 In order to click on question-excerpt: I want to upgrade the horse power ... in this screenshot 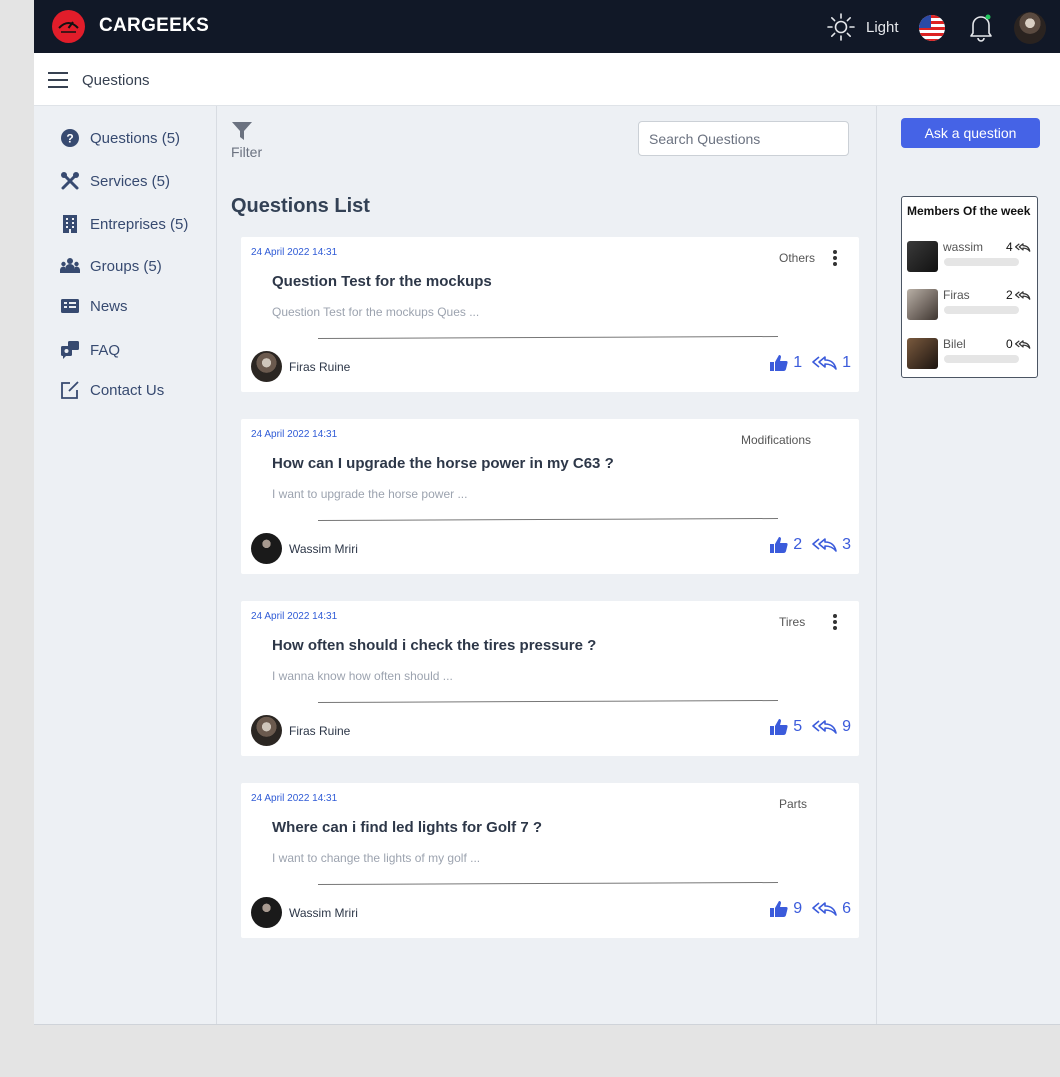, I will do `click(370, 494)`.